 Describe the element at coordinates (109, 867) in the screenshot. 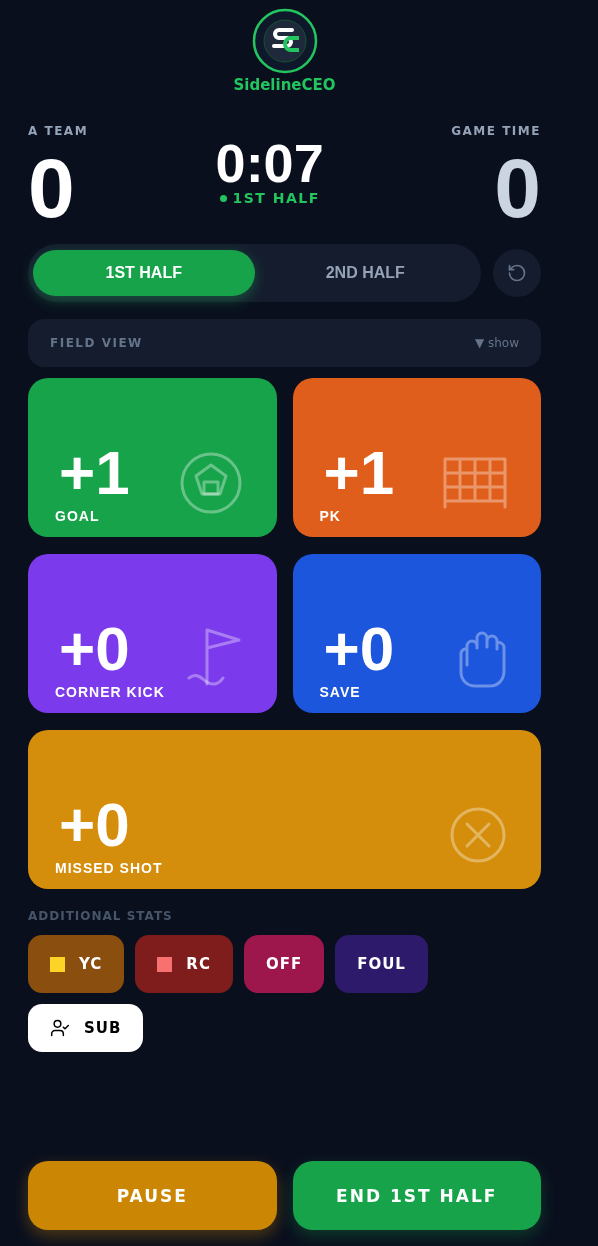

I see `stat-label: MISSED SHOT` at that location.